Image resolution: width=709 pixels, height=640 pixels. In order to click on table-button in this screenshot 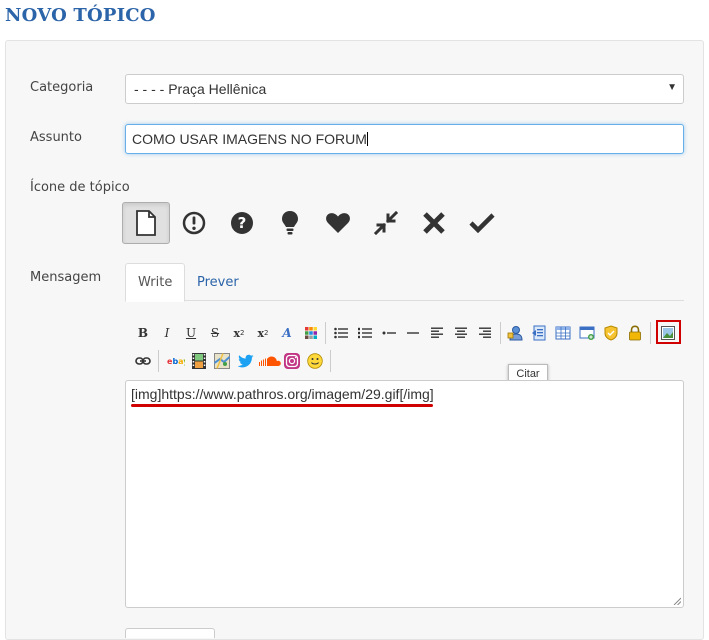, I will do `click(563, 333)`.